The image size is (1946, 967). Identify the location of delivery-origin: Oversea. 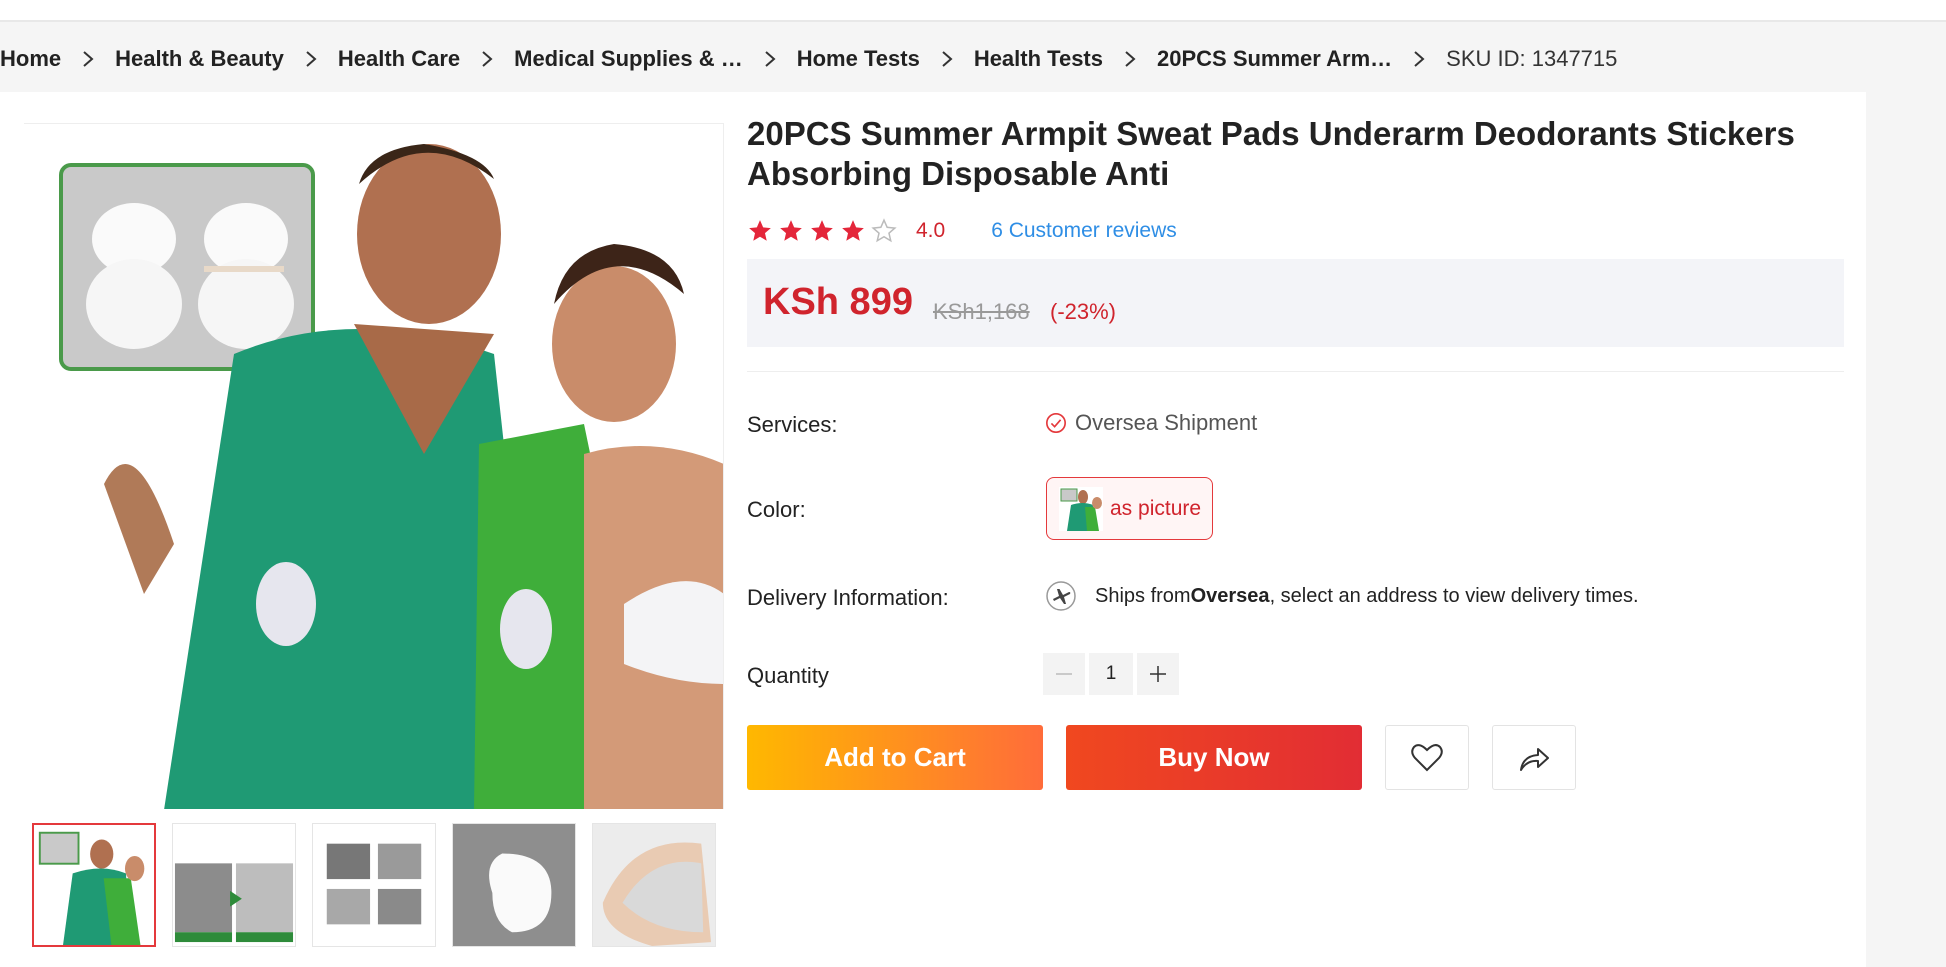
(1230, 595).